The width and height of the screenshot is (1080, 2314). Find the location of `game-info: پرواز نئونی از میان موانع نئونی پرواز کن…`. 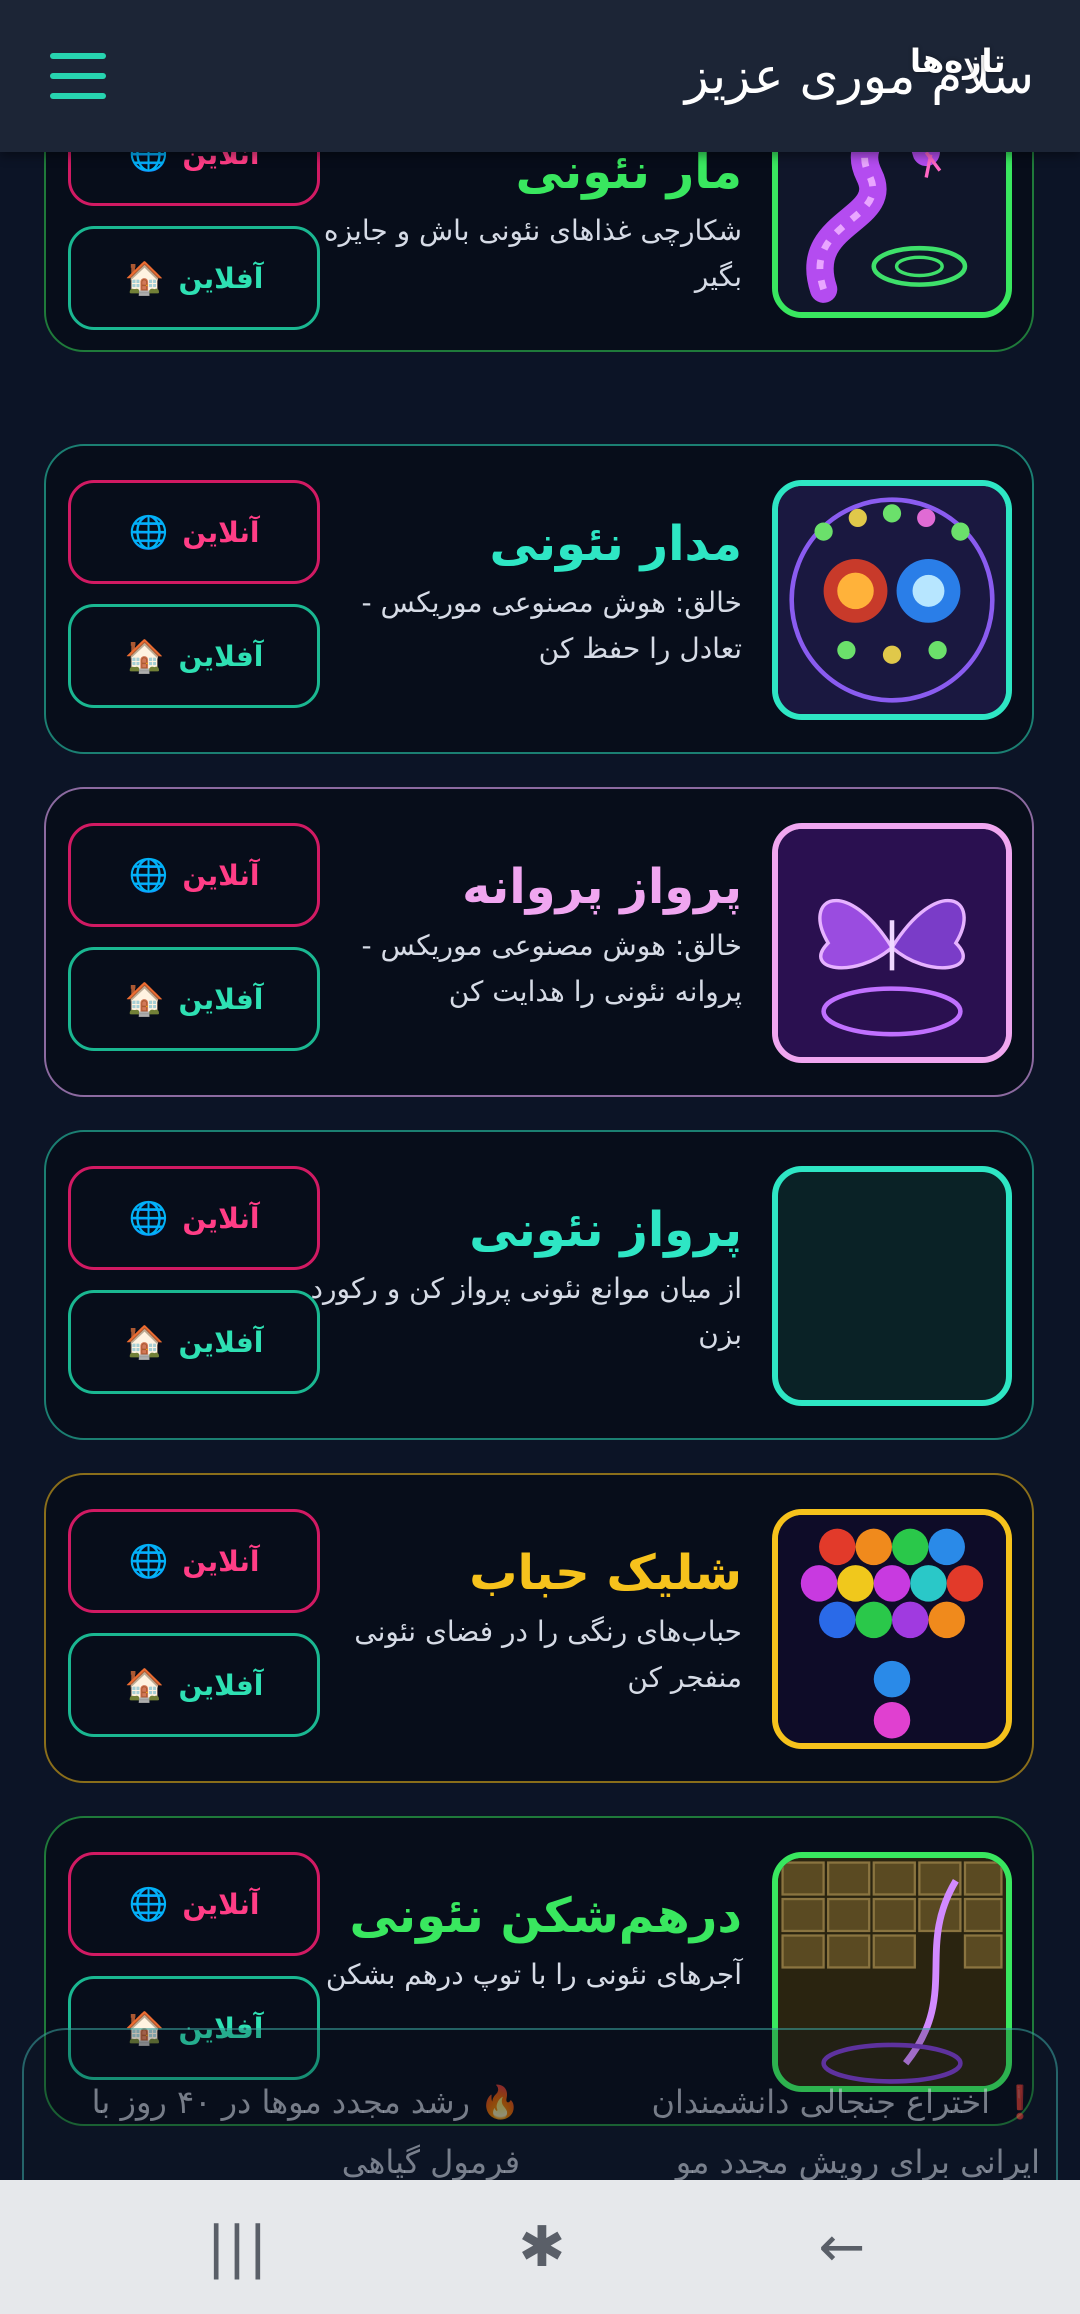

game-info: پرواز نئونی از میان موانع نئونی پرواز کن… is located at coordinates (522, 1278).